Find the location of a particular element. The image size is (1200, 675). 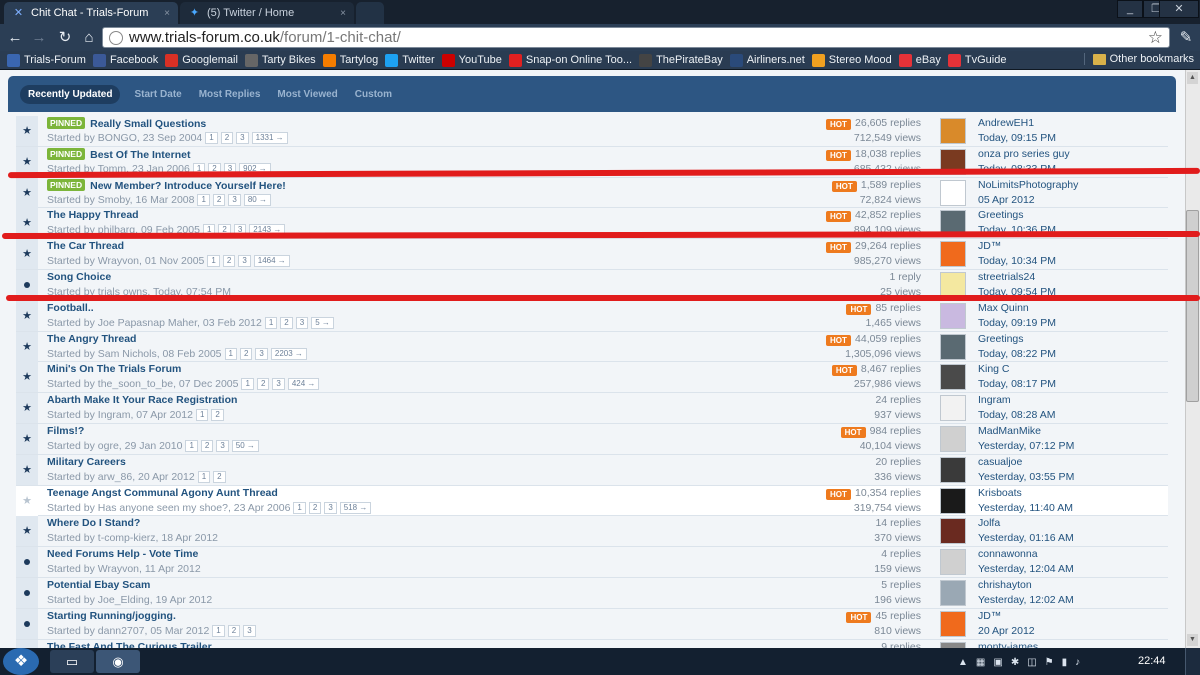

topic-title-link: Really Small Questions is located at coordinates (148, 124).